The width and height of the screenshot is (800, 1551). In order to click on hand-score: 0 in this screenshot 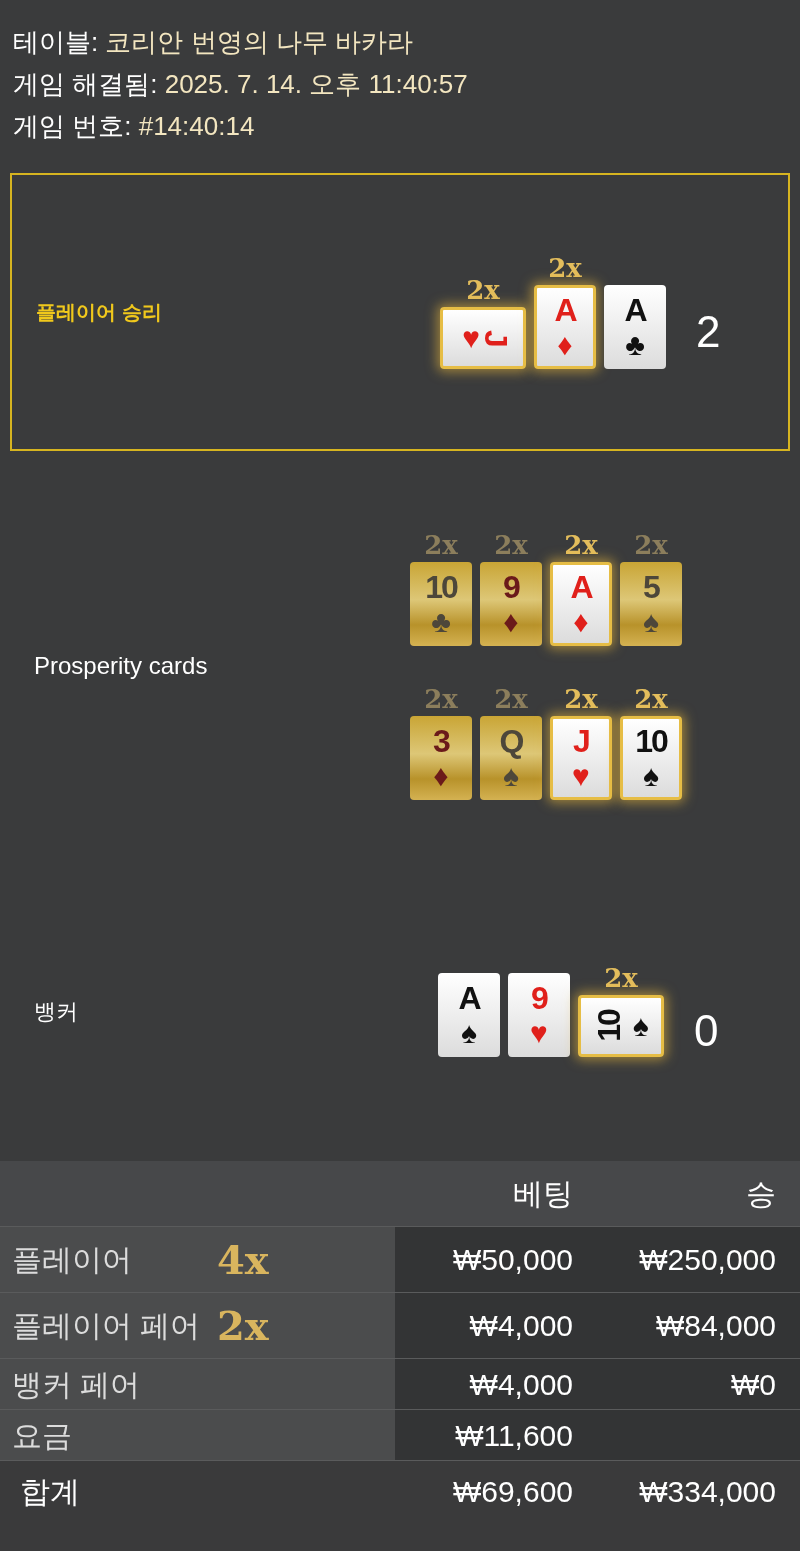, I will do `click(706, 1031)`.